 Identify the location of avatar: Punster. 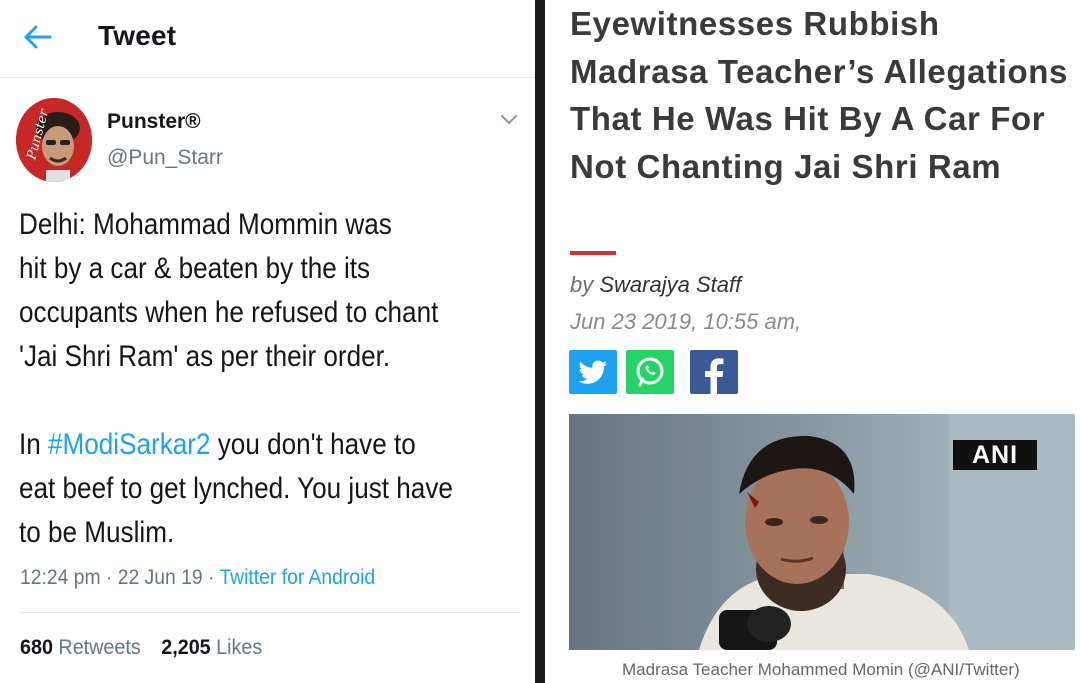
(54, 140).